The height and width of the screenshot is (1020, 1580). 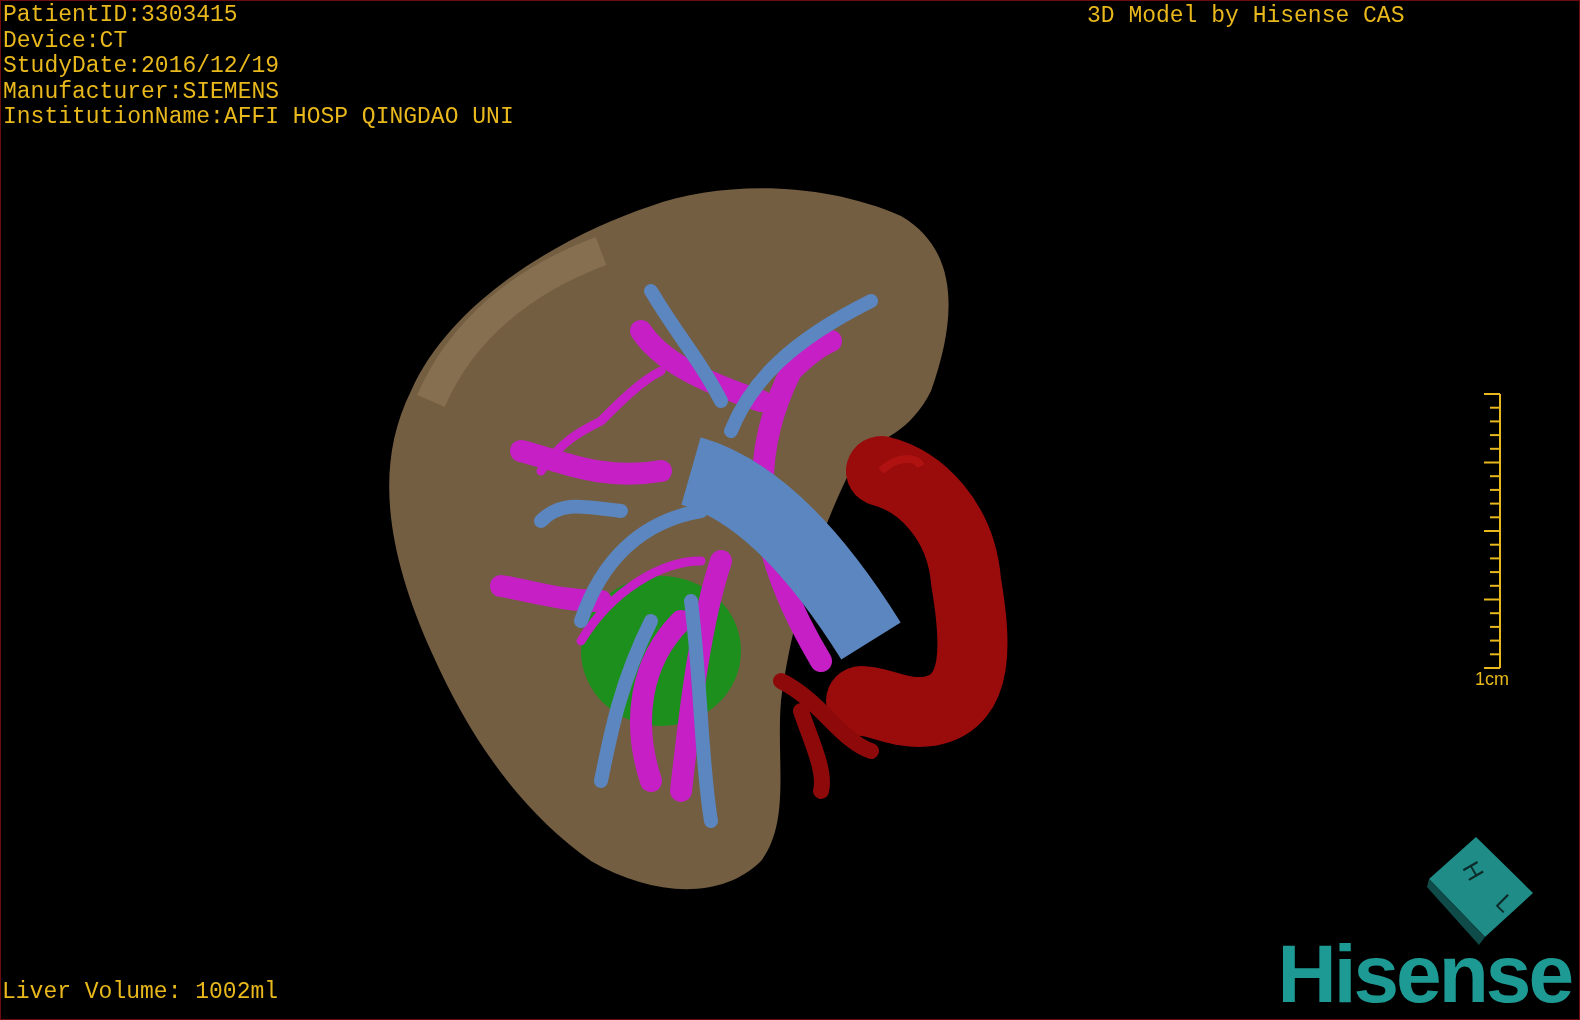 What do you see at coordinates (1492, 679) in the screenshot?
I see `scale-label: 1cm` at bounding box center [1492, 679].